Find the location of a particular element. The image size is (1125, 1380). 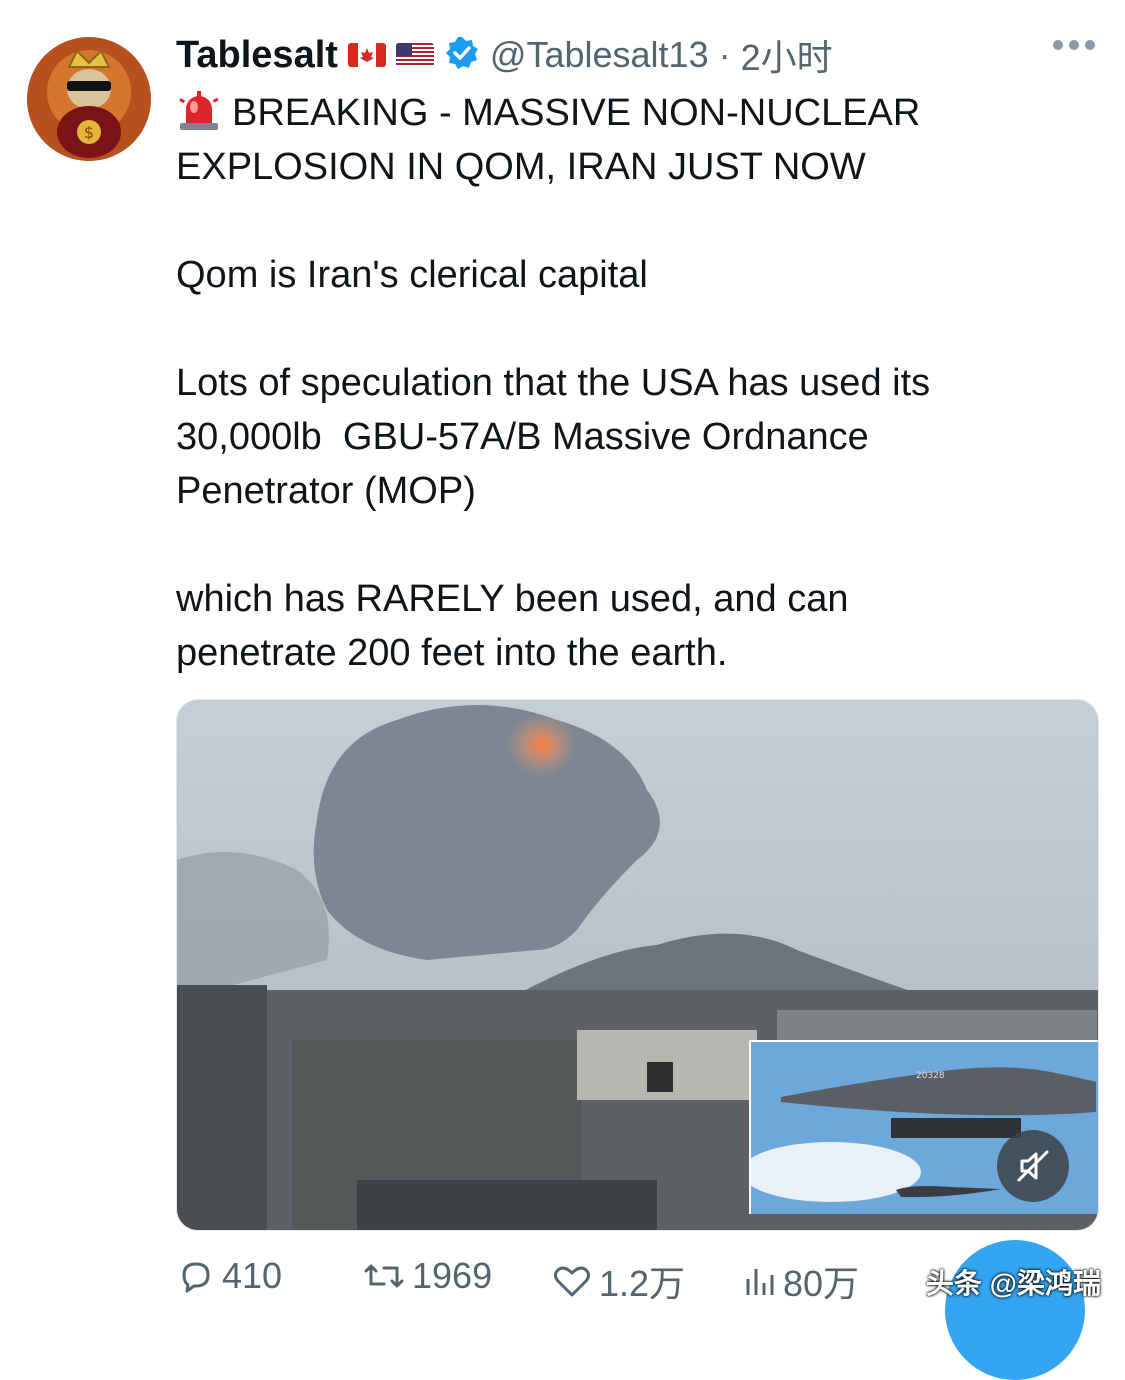

reply-icon is located at coordinates (196, 1277).